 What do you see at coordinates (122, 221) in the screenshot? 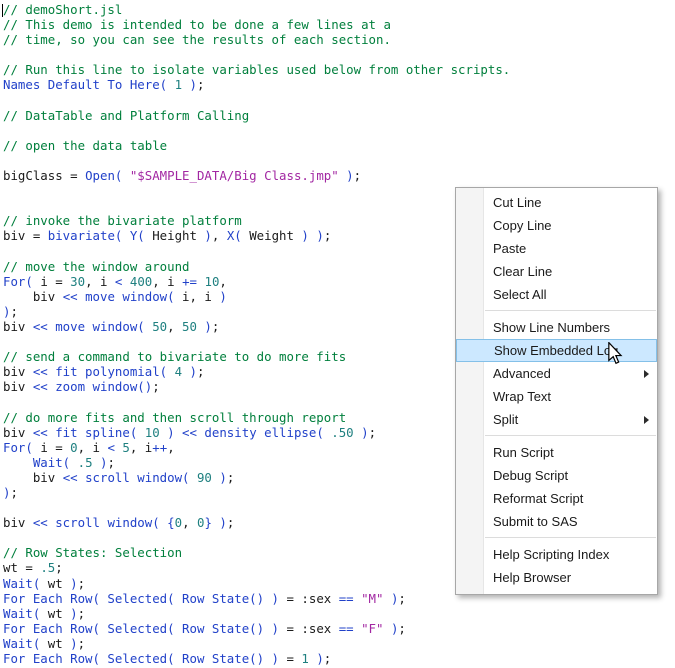
I see `code-token: // invoke the bivariate platform` at bounding box center [122, 221].